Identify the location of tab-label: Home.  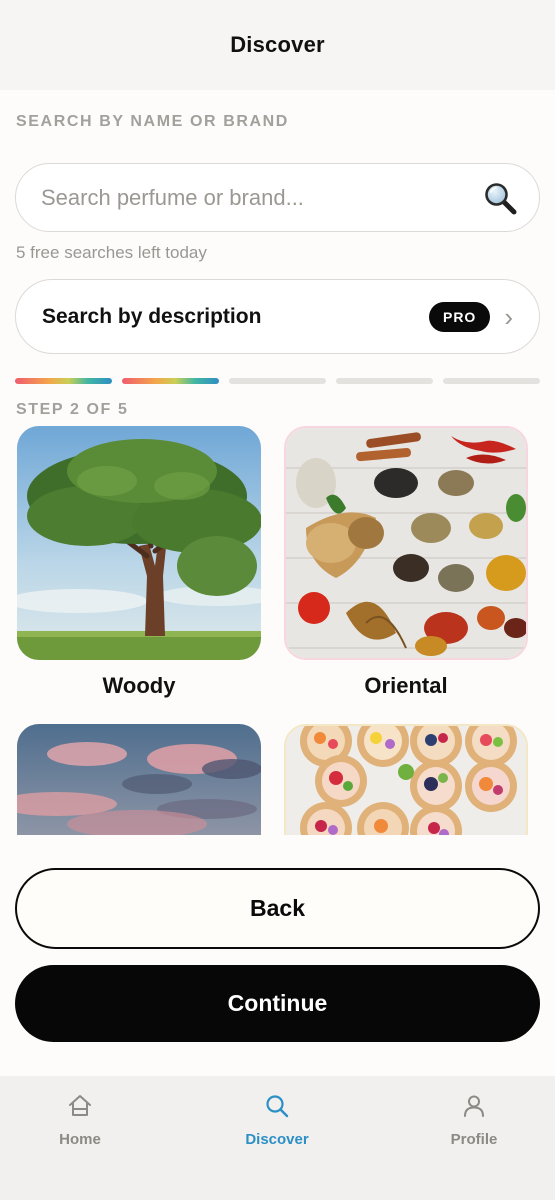
(80, 1139).